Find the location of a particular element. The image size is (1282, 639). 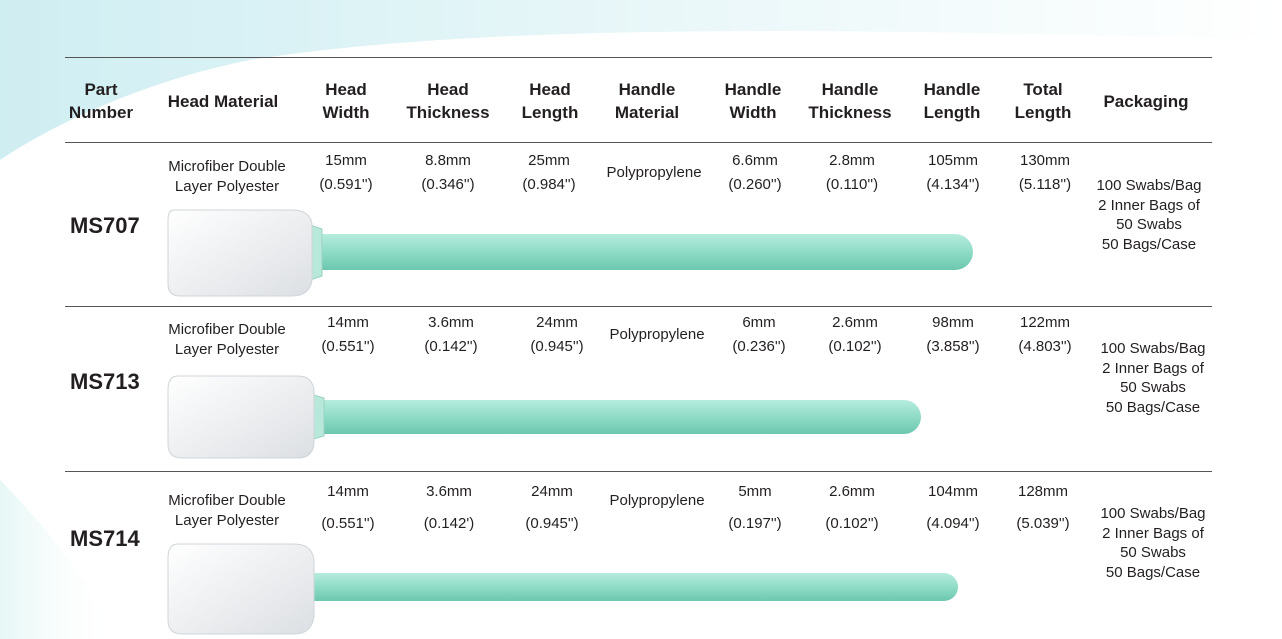

head-thickness-value: 8.8mm (0.346'') is located at coordinates (448, 172).